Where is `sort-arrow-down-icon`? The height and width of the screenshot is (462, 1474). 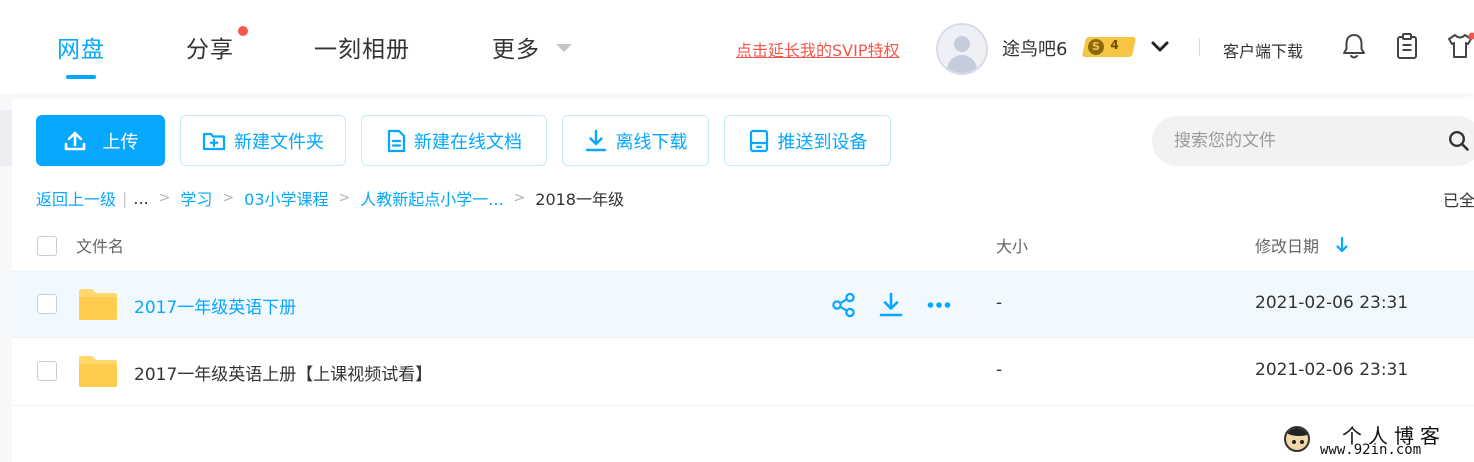 sort-arrow-down-icon is located at coordinates (1342, 245).